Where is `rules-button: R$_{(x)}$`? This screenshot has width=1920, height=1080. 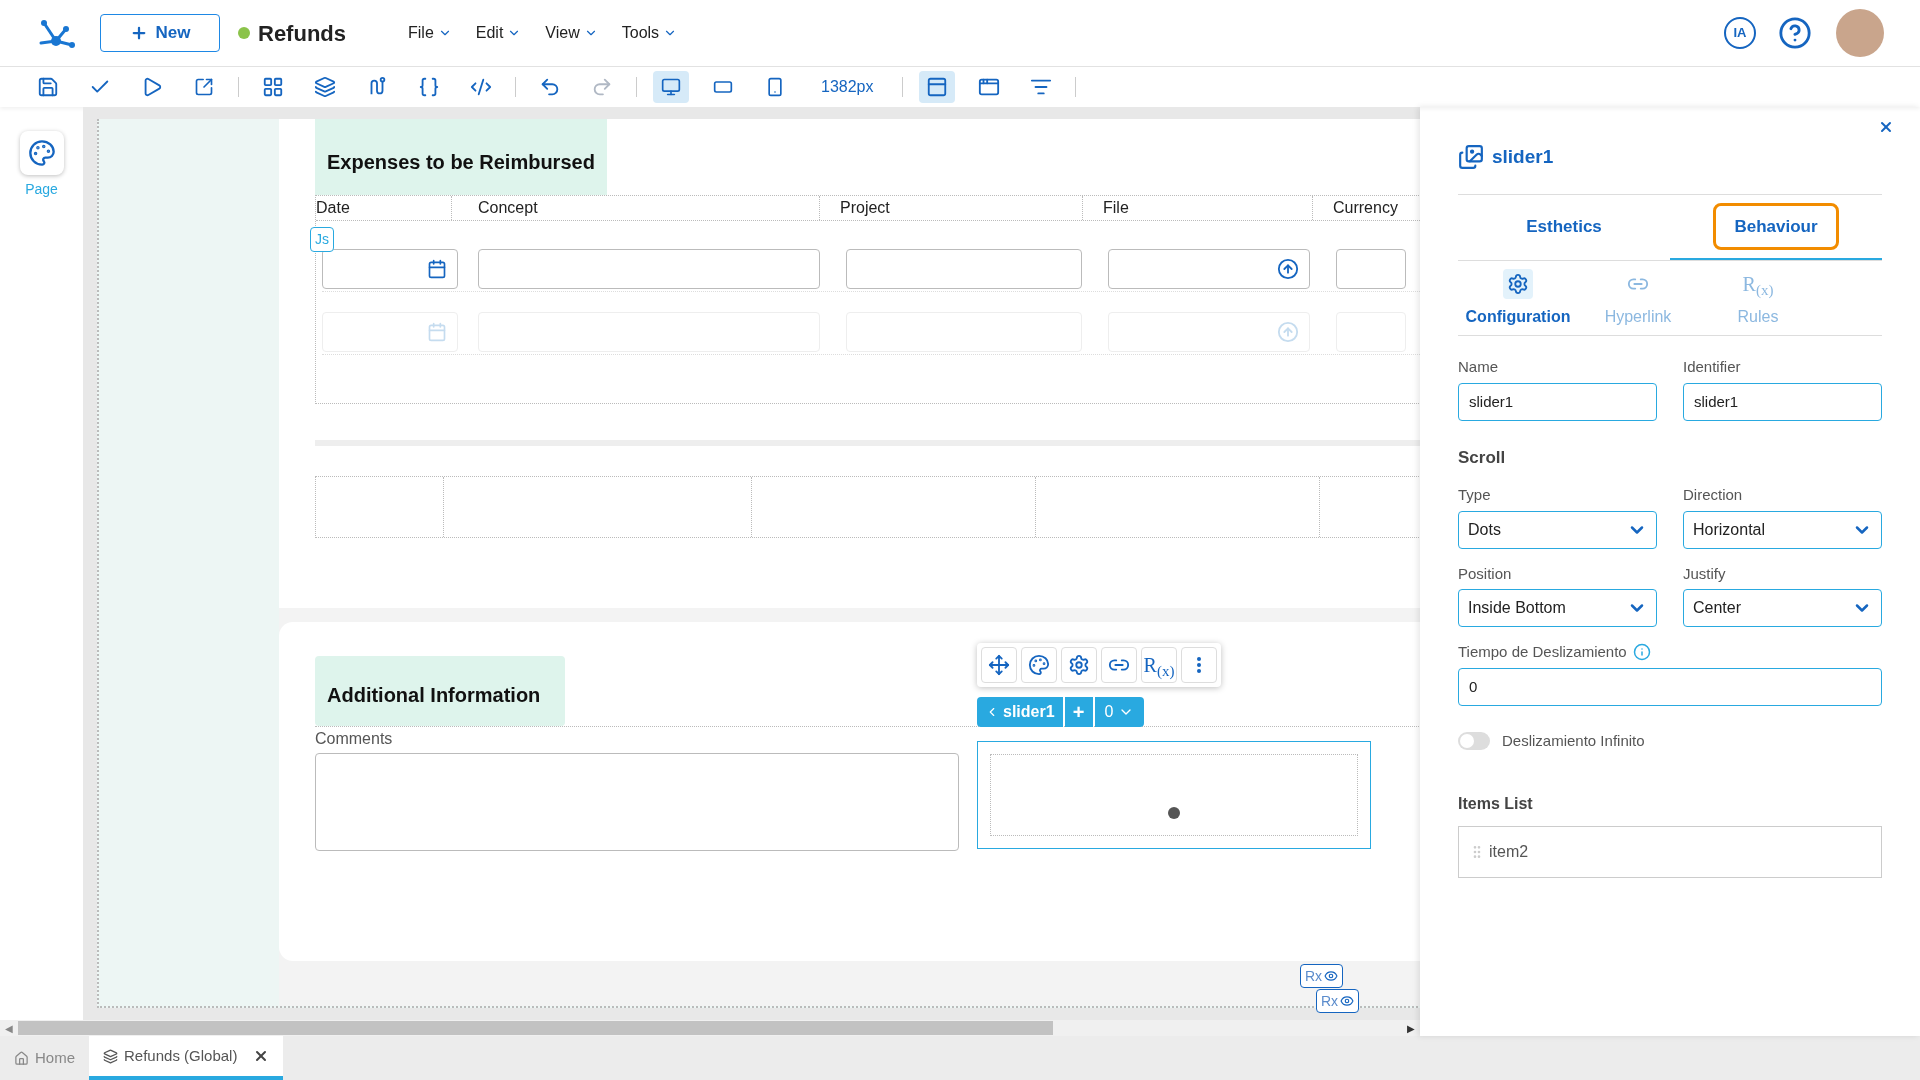
rules-button: R$_{(x)}$ is located at coordinates (1159, 665).